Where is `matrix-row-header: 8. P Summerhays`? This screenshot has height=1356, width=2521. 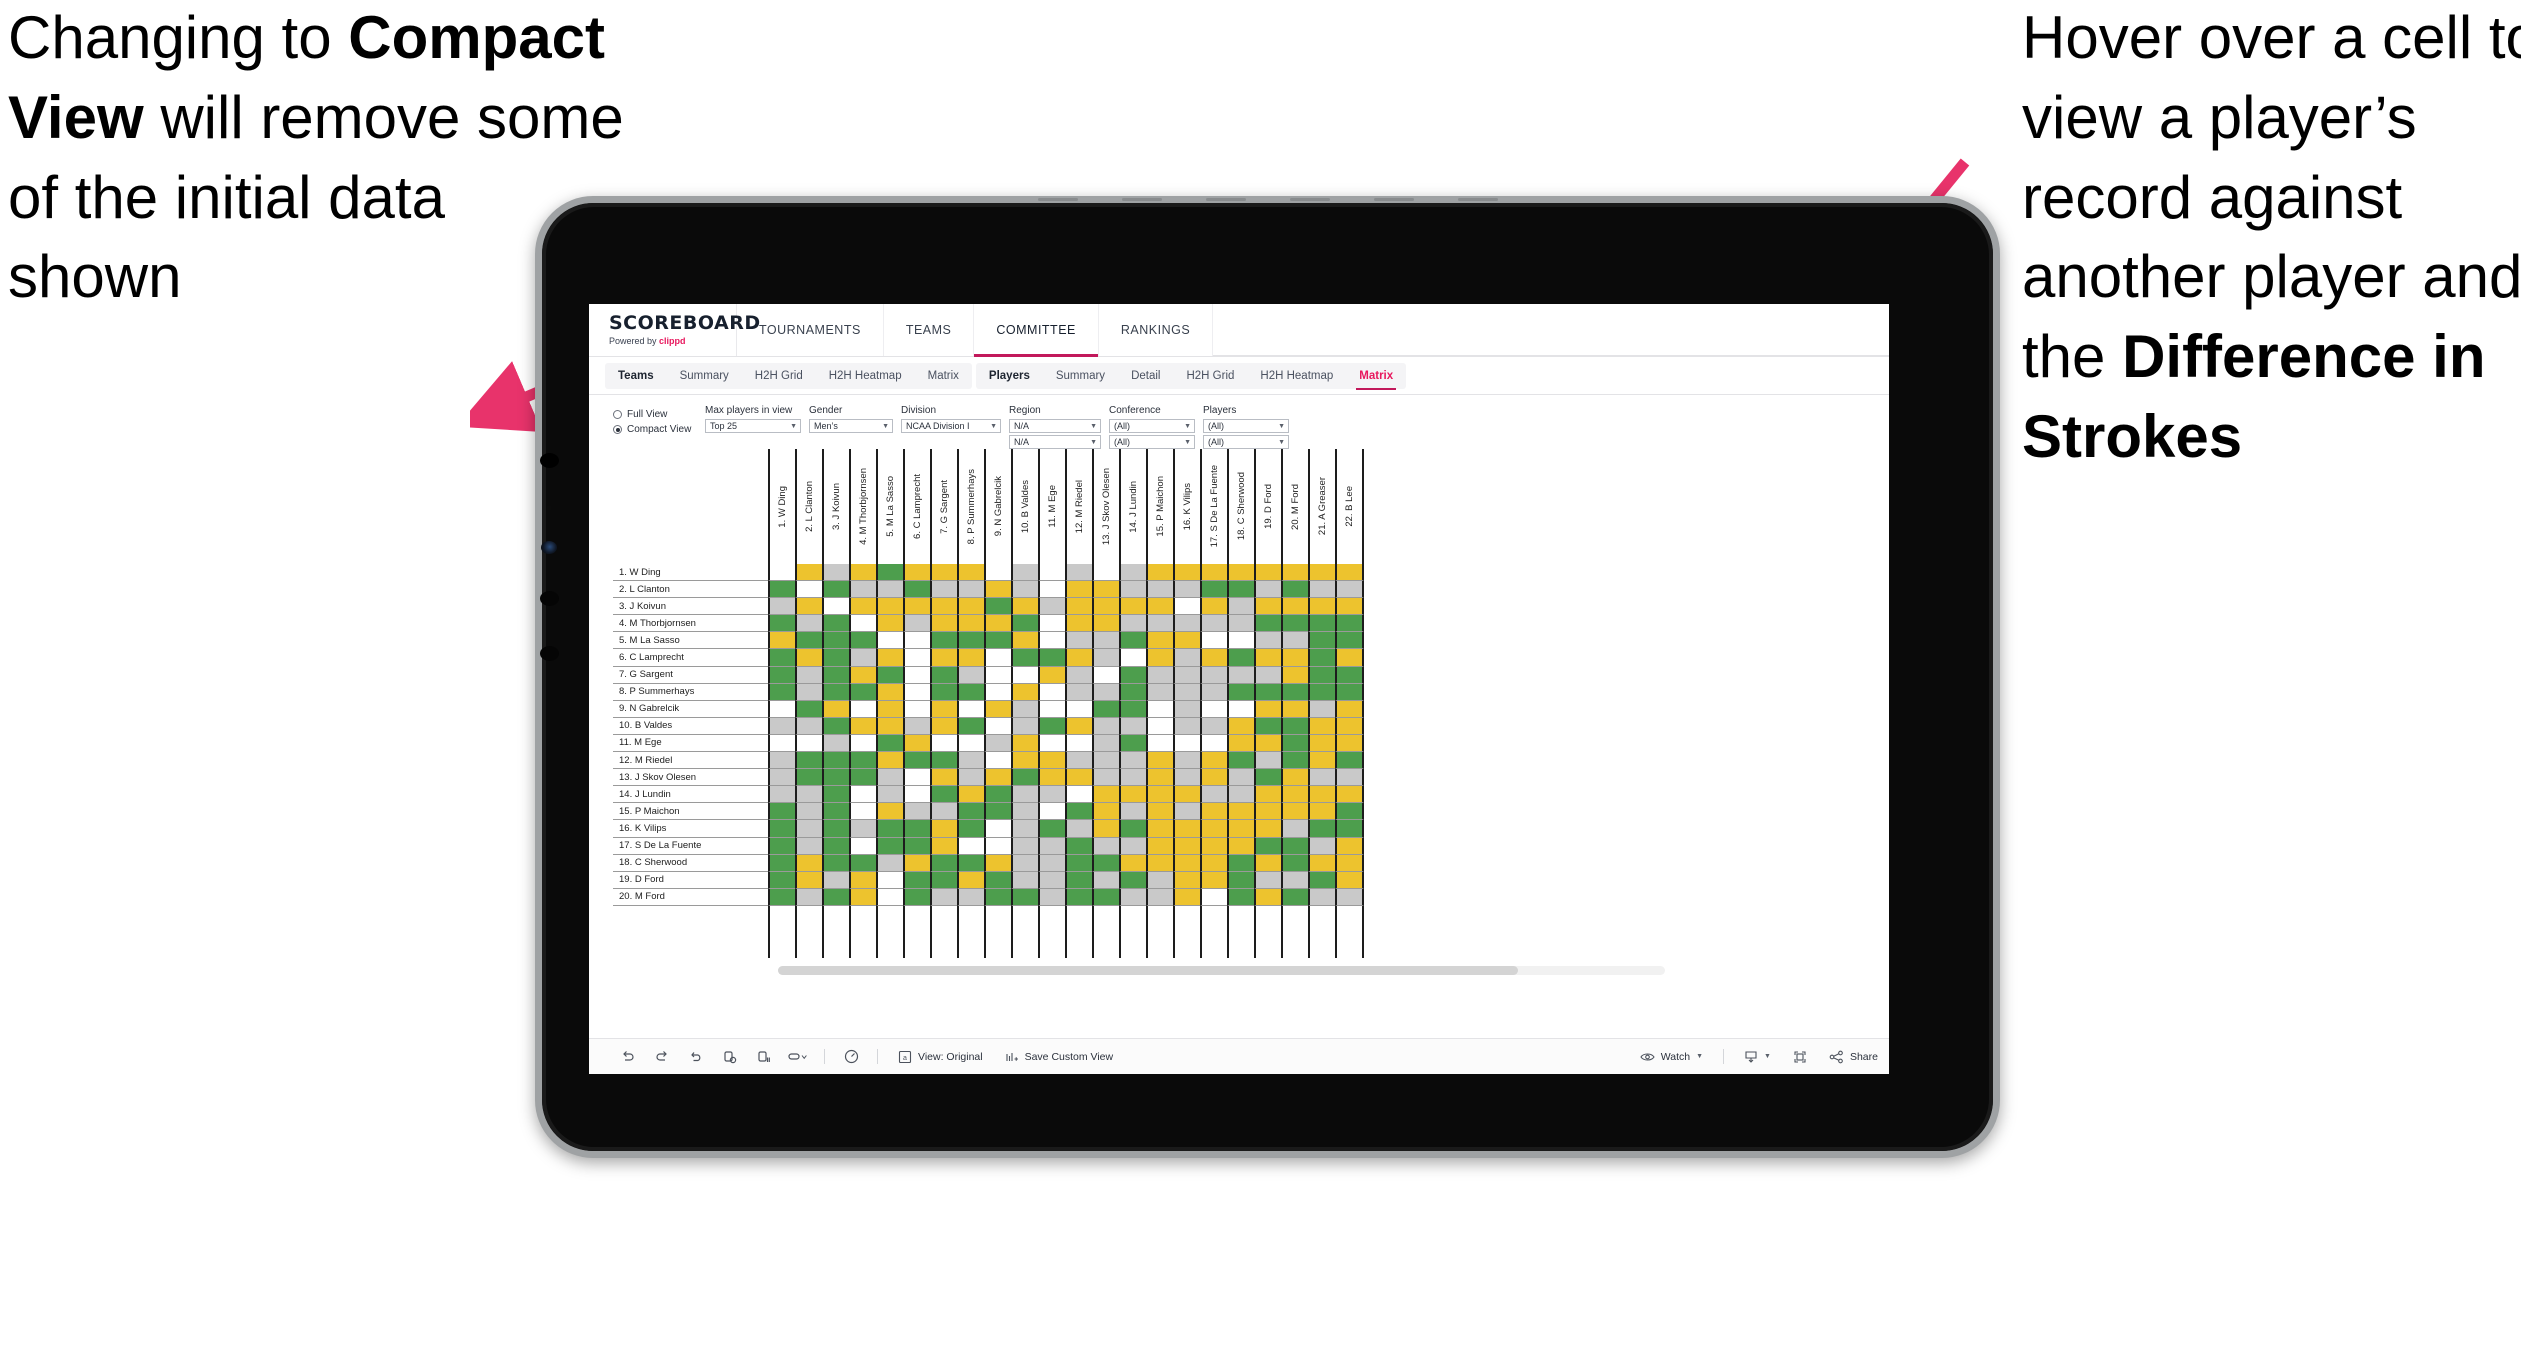 matrix-row-header: 8. P Summerhays is located at coordinates (690, 692).